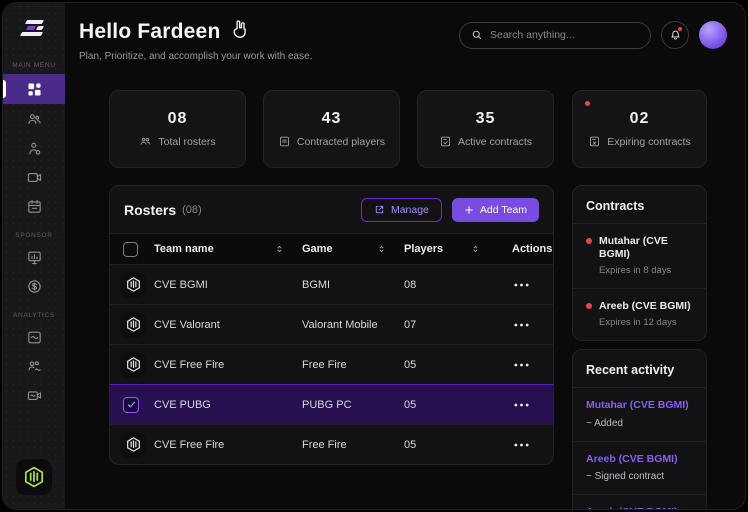 The height and width of the screenshot is (512, 748). I want to click on sidebar-item-players, so click(34, 148).